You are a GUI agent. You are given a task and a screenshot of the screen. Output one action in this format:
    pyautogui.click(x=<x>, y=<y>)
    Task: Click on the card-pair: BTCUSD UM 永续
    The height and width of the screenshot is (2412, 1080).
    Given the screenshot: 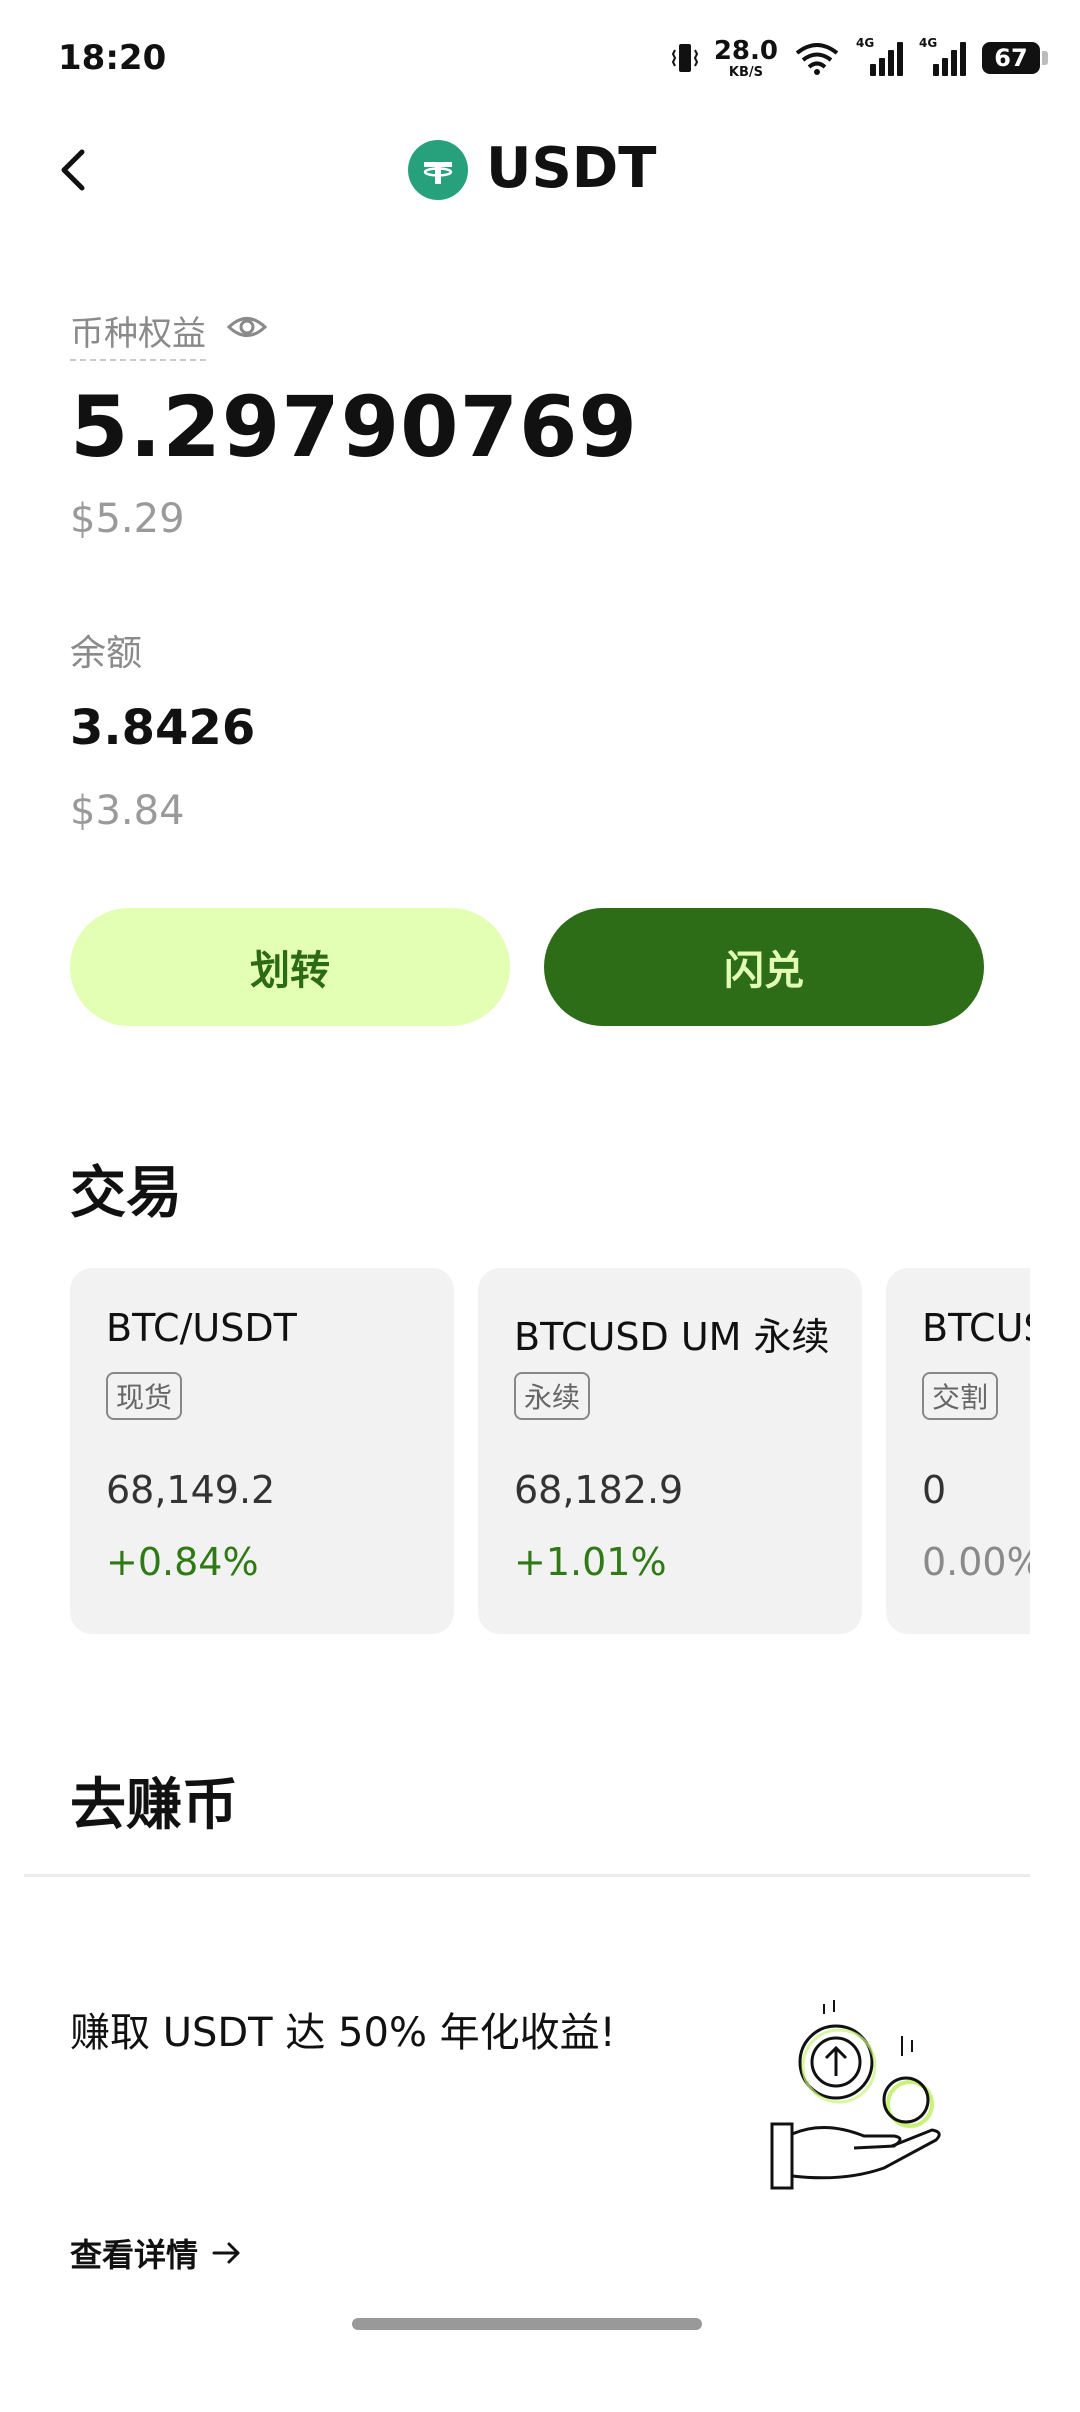 What is the action you would take?
    pyautogui.click(x=672, y=1337)
    